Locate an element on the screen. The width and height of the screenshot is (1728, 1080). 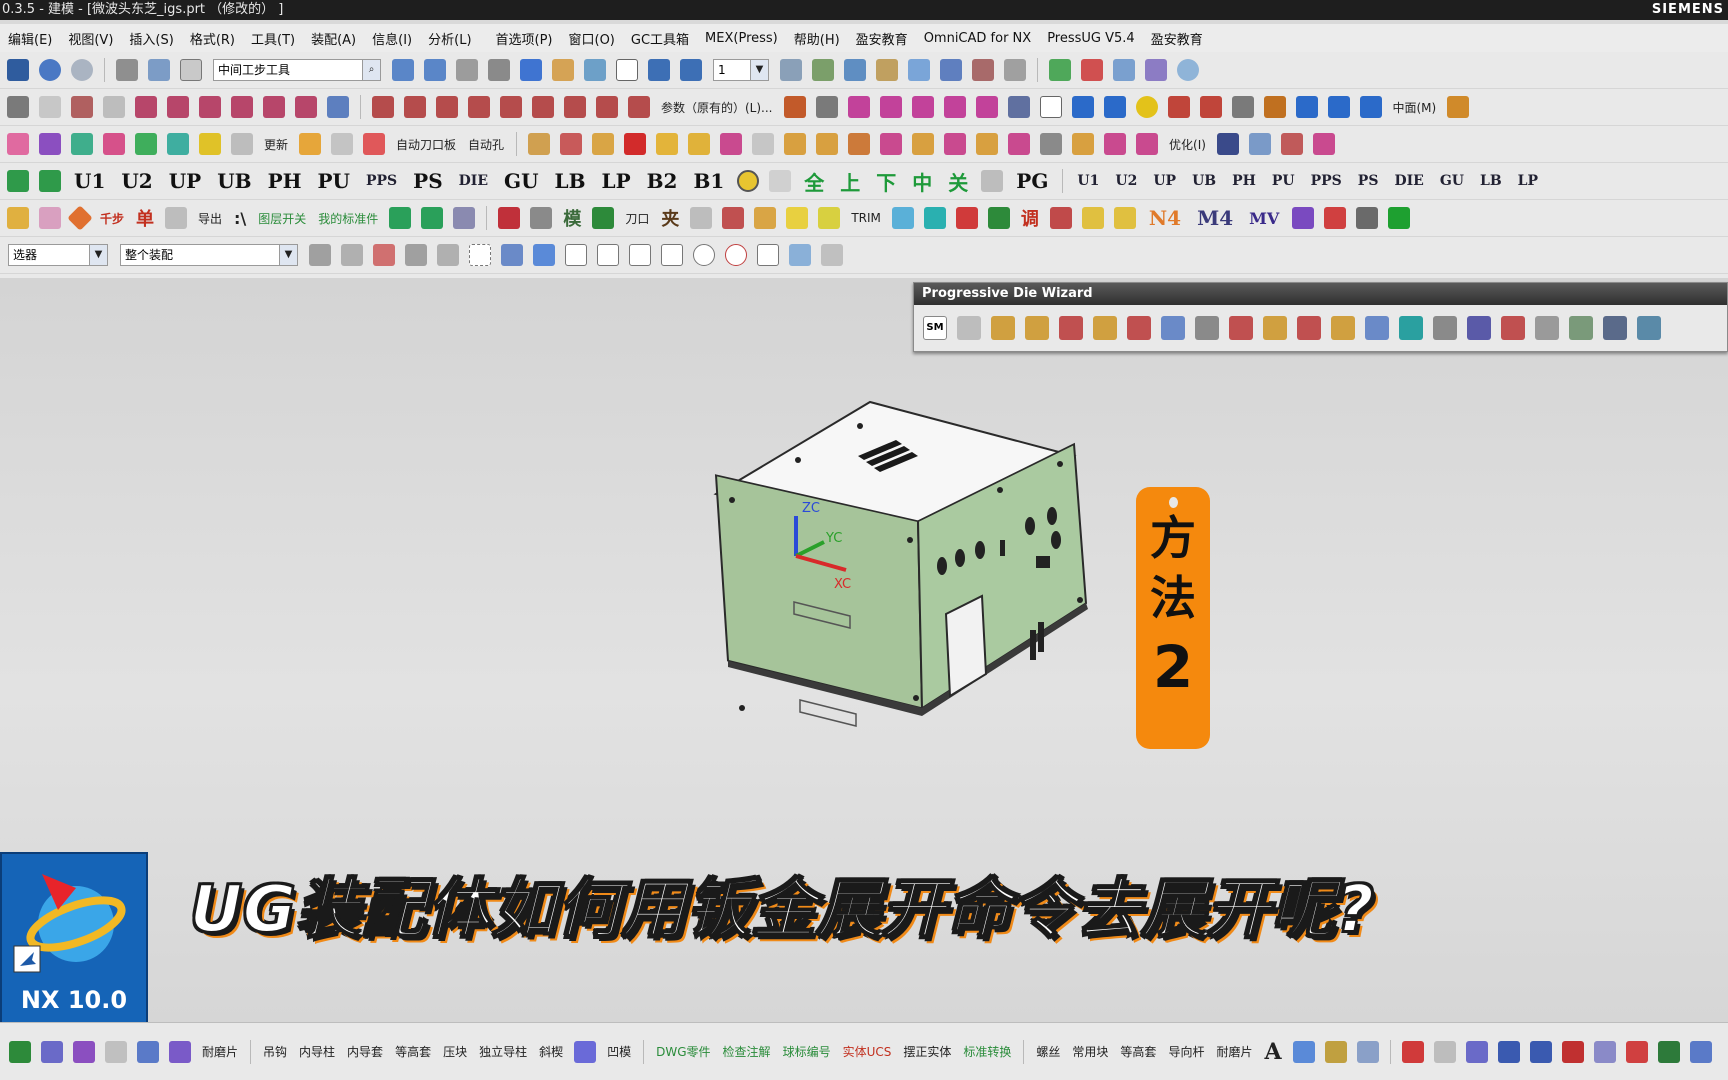
point-icon is located at coordinates (50, 107).